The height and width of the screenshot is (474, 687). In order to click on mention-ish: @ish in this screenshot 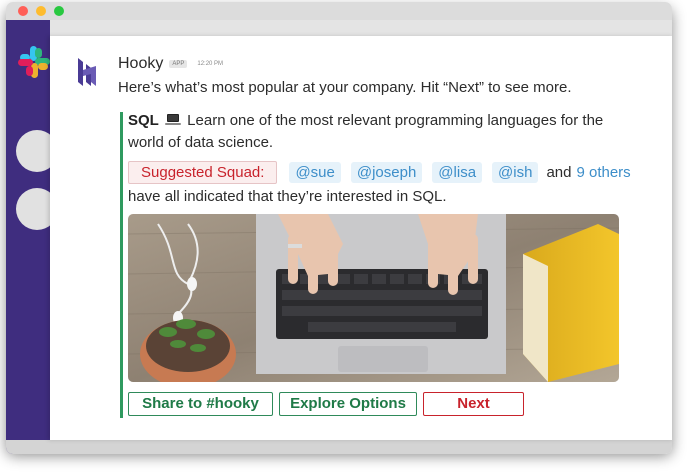, I will do `click(515, 172)`.